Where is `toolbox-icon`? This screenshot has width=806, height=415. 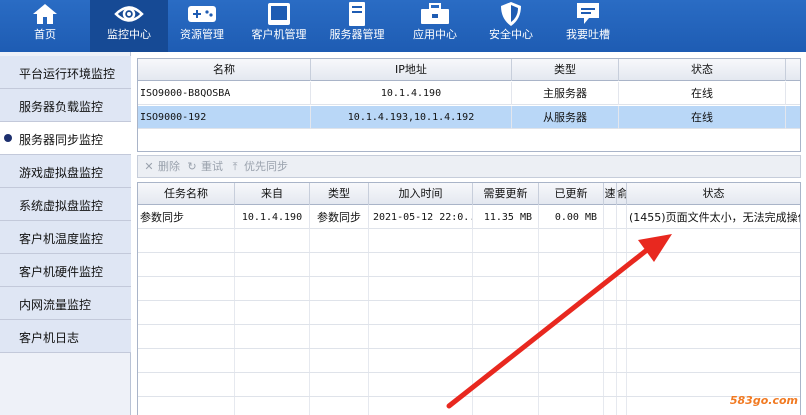
toolbox-icon is located at coordinates (435, 14).